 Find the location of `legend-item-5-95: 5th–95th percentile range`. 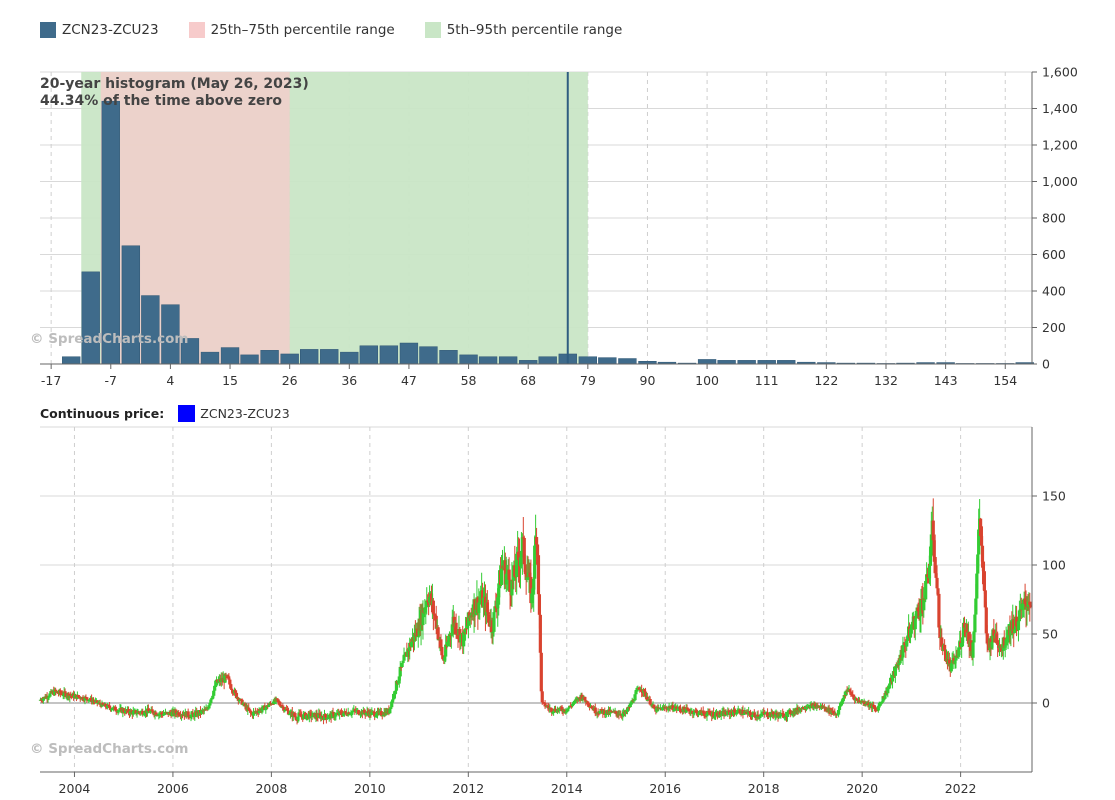

legend-item-5-95: 5th–95th percentile range is located at coordinates (523, 30).